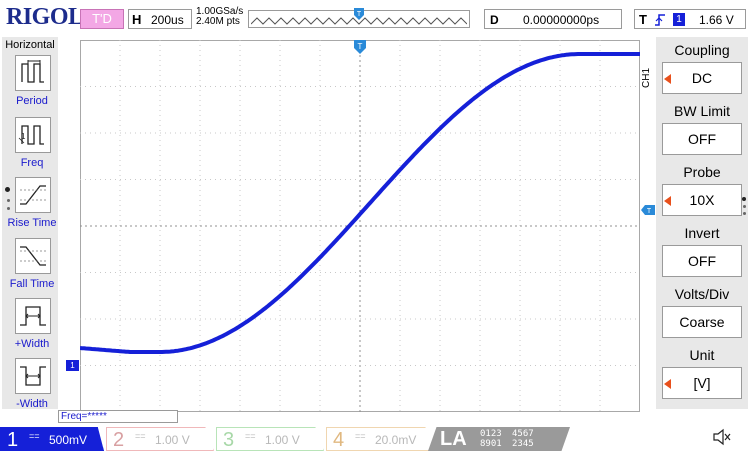 Image resolution: width=750 pixels, height=452 pixels. I want to click on la-label: LA, so click(453, 439).